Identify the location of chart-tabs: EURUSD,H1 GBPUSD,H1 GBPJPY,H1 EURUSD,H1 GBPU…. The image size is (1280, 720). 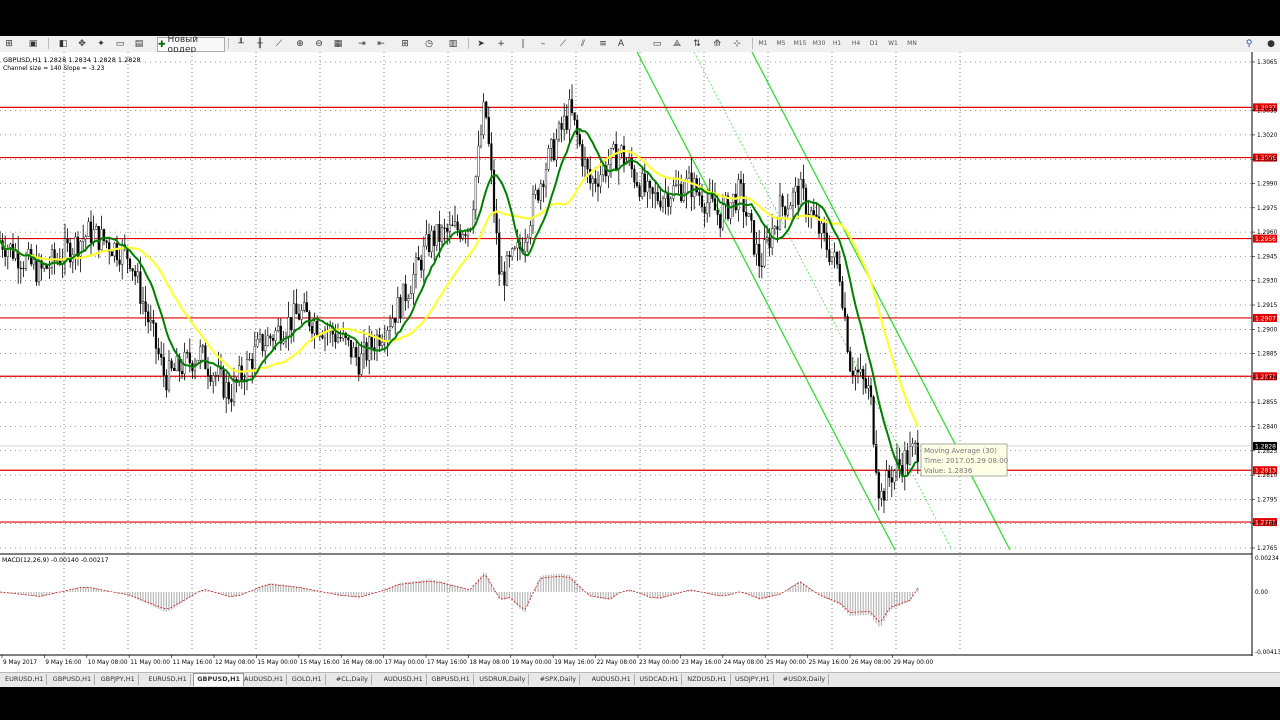
(640, 679).